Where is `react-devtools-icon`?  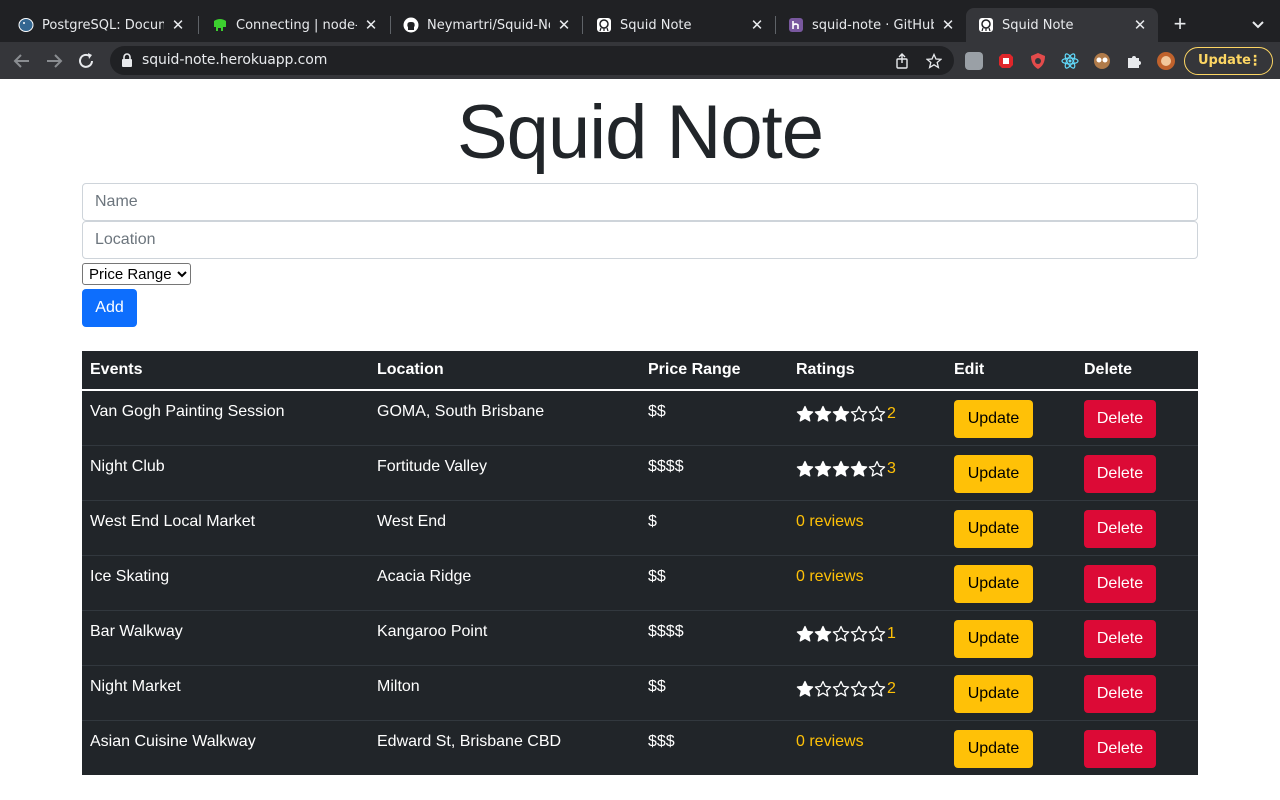 react-devtools-icon is located at coordinates (1070, 61).